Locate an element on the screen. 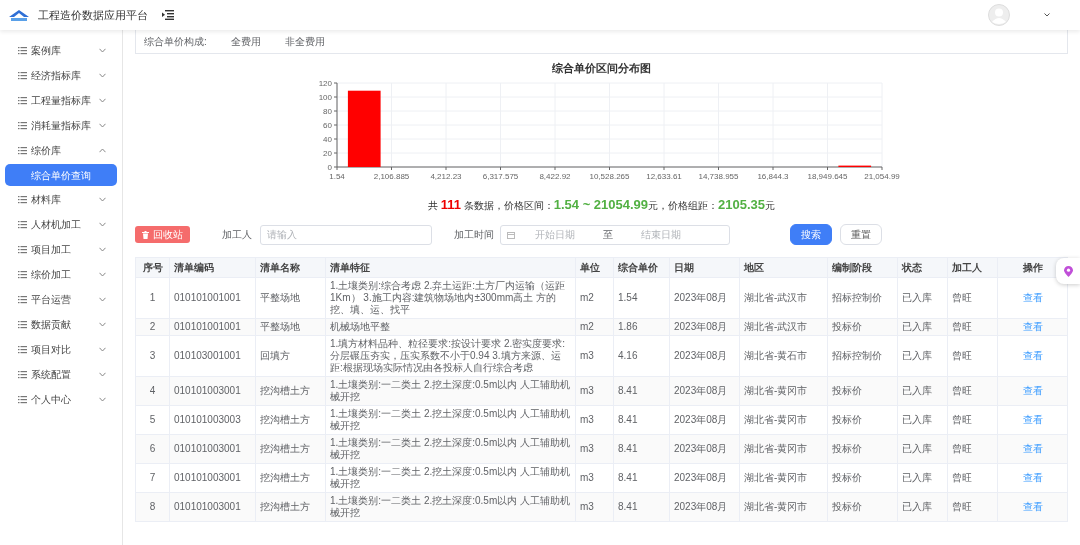  column-header: 综合单价 is located at coordinates (641, 267).